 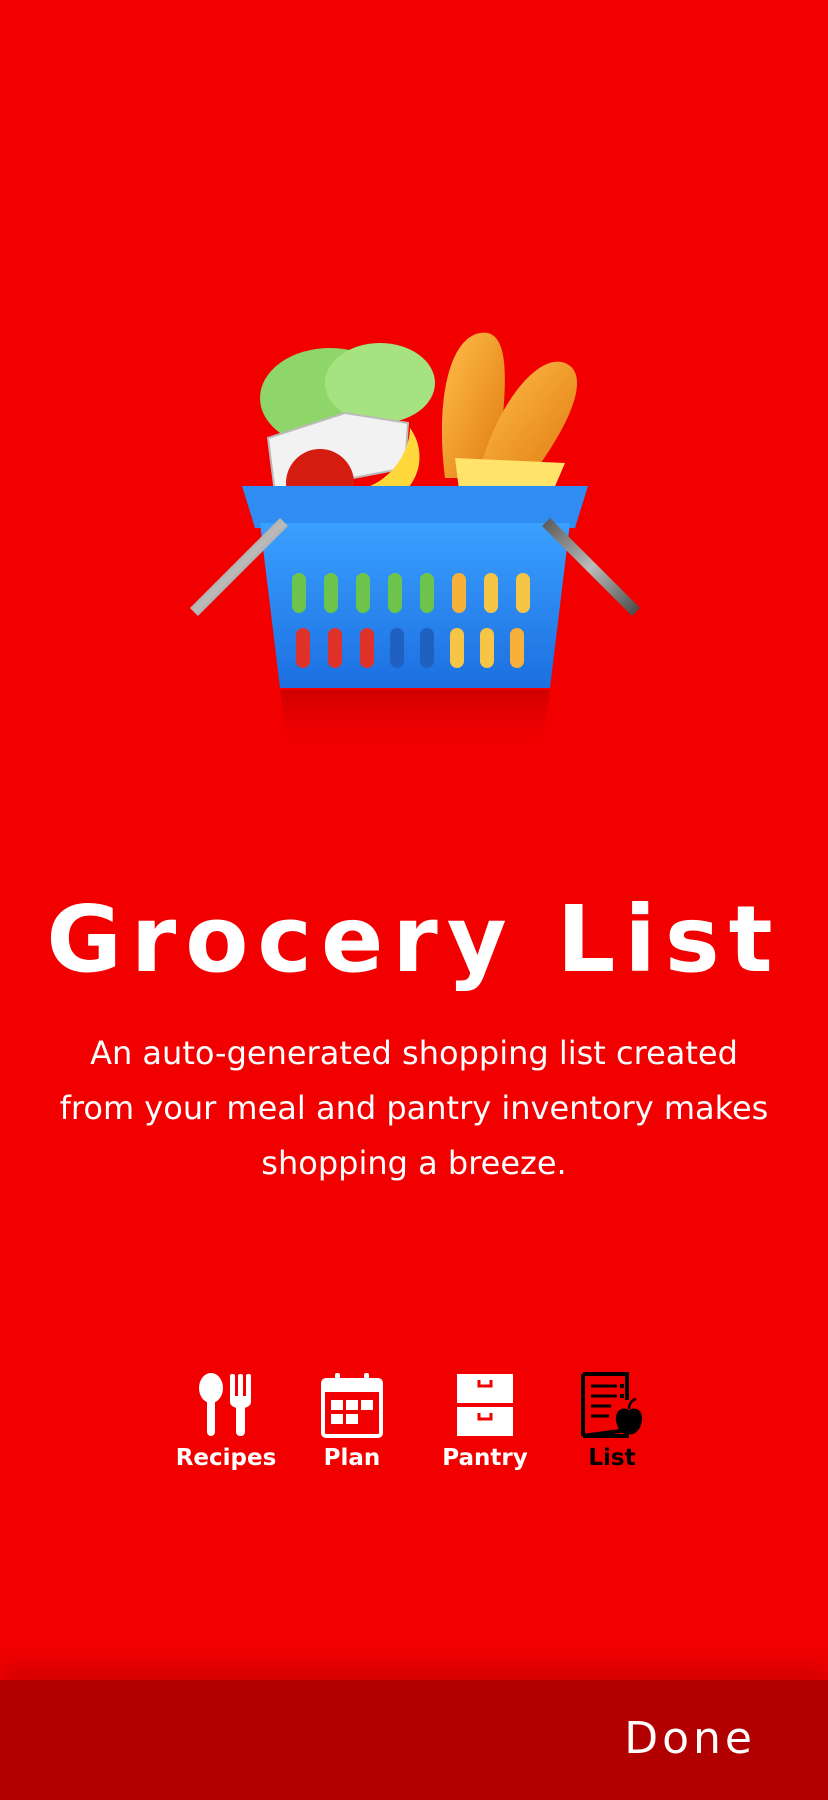 I want to click on feature-label-pantry: Pantry, so click(x=485, y=1458).